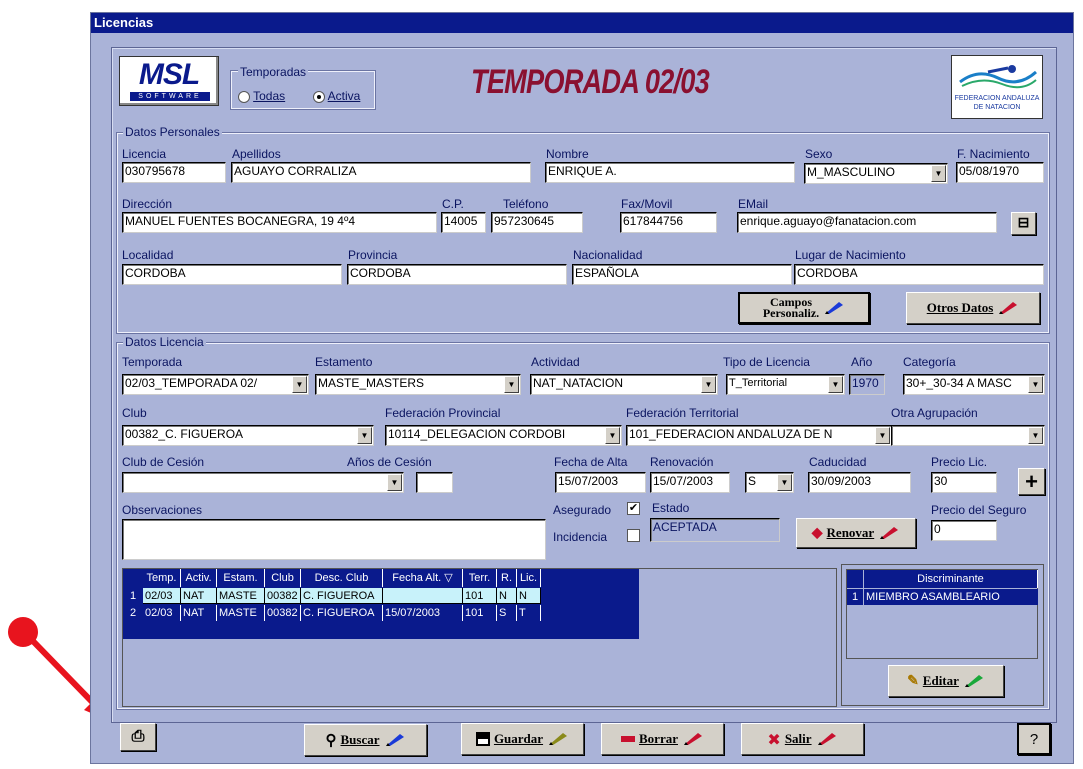 This screenshot has height=769, width=1083. Describe the element at coordinates (951, 597) in the screenshot. I see `discriminante-row: MIEMBRO ASAMBLEARIO` at that location.